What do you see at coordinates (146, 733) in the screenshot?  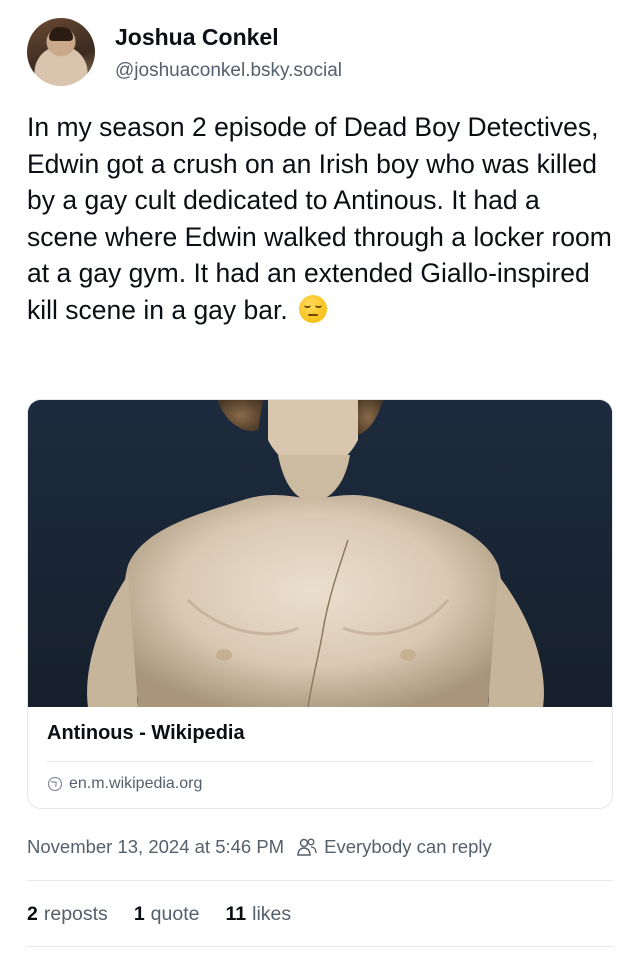 I see `link-card-title: Antinous - Wikipedia` at bounding box center [146, 733].